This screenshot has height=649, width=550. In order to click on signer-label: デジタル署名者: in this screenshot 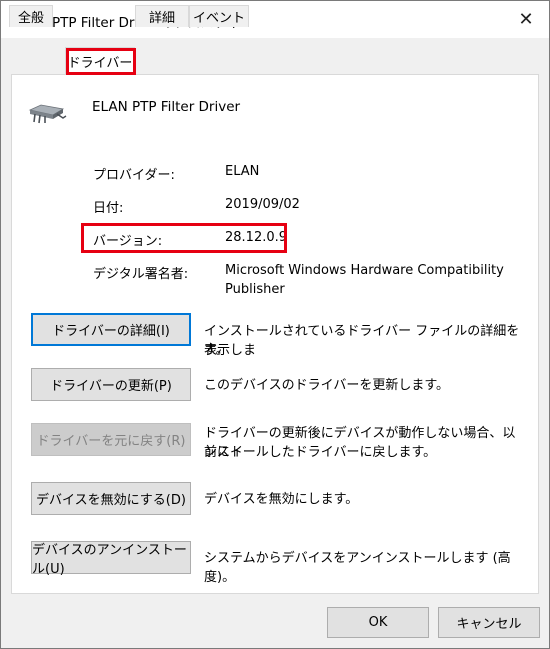, I will do `click(141, 274)`.